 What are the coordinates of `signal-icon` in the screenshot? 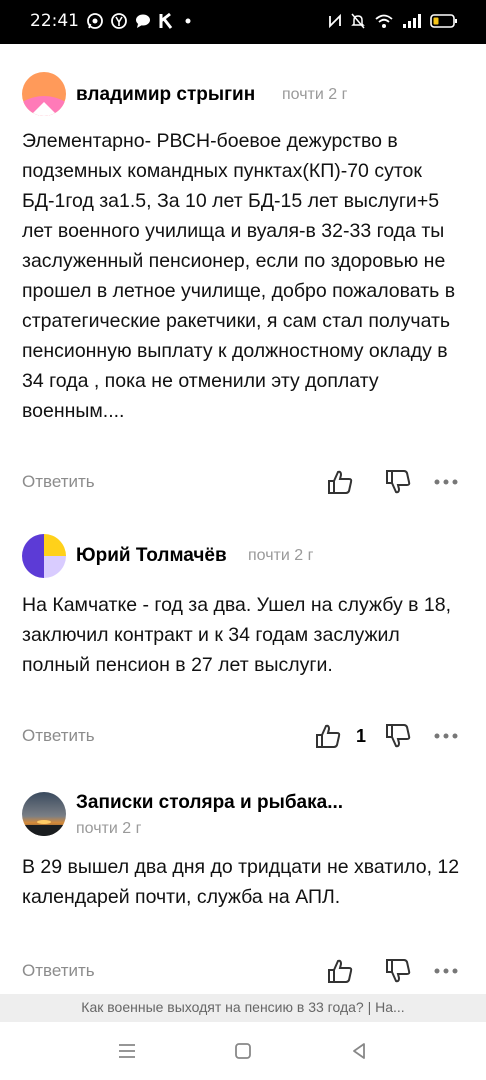 It's located at (412, 21).